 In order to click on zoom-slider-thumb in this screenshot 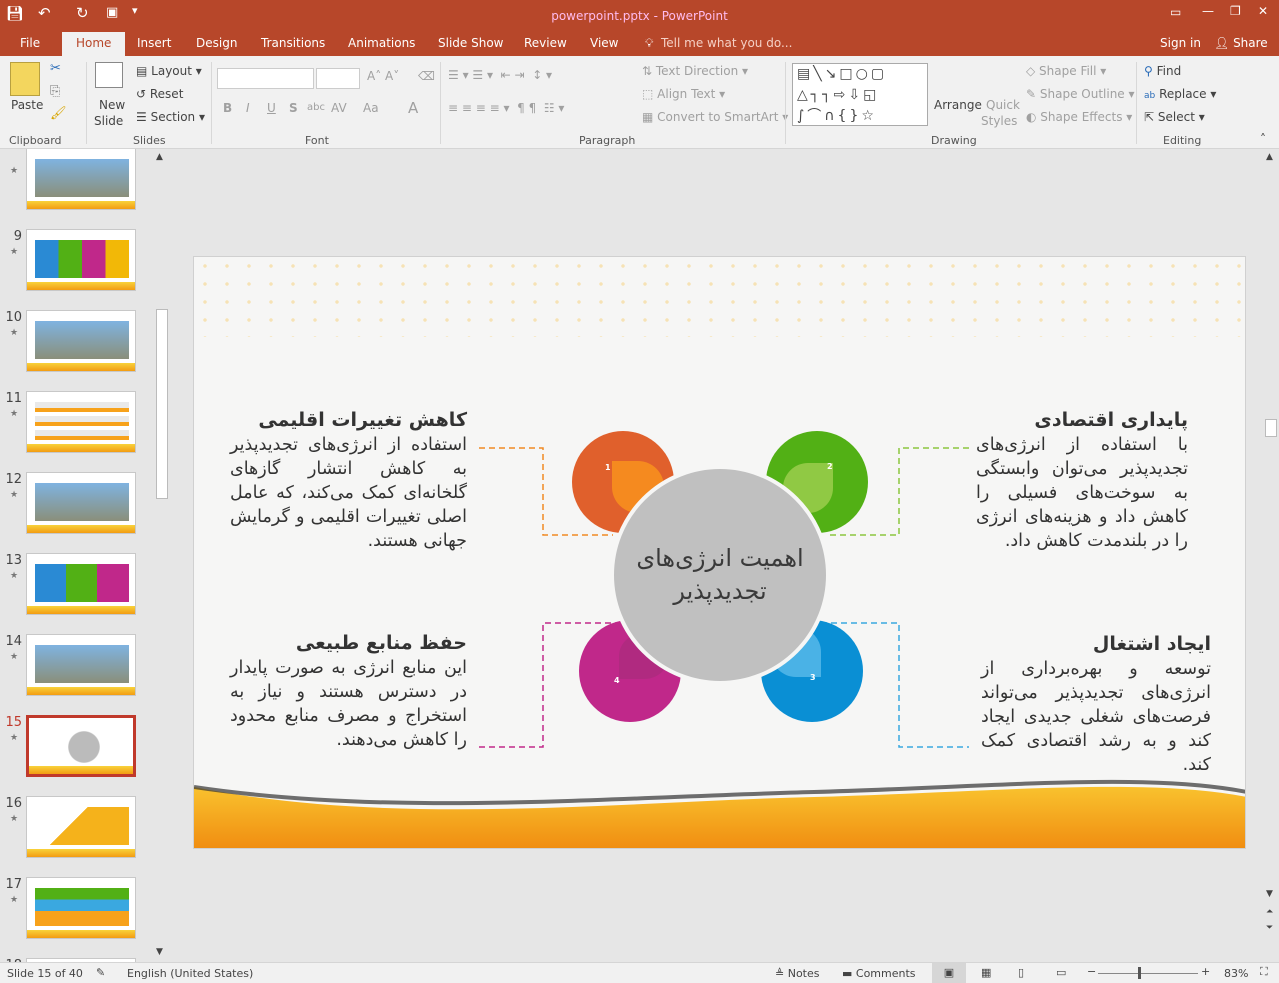, I will do `click(1139, 973)`.